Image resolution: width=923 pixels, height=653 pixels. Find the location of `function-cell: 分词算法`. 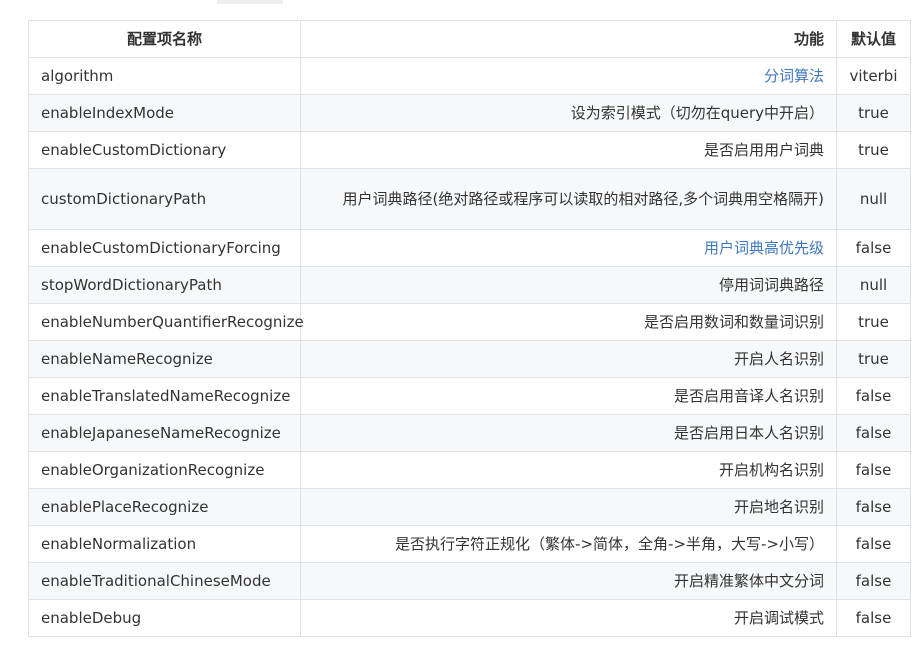

function-cell: 分词算法 is located at coordinates (568, 76).